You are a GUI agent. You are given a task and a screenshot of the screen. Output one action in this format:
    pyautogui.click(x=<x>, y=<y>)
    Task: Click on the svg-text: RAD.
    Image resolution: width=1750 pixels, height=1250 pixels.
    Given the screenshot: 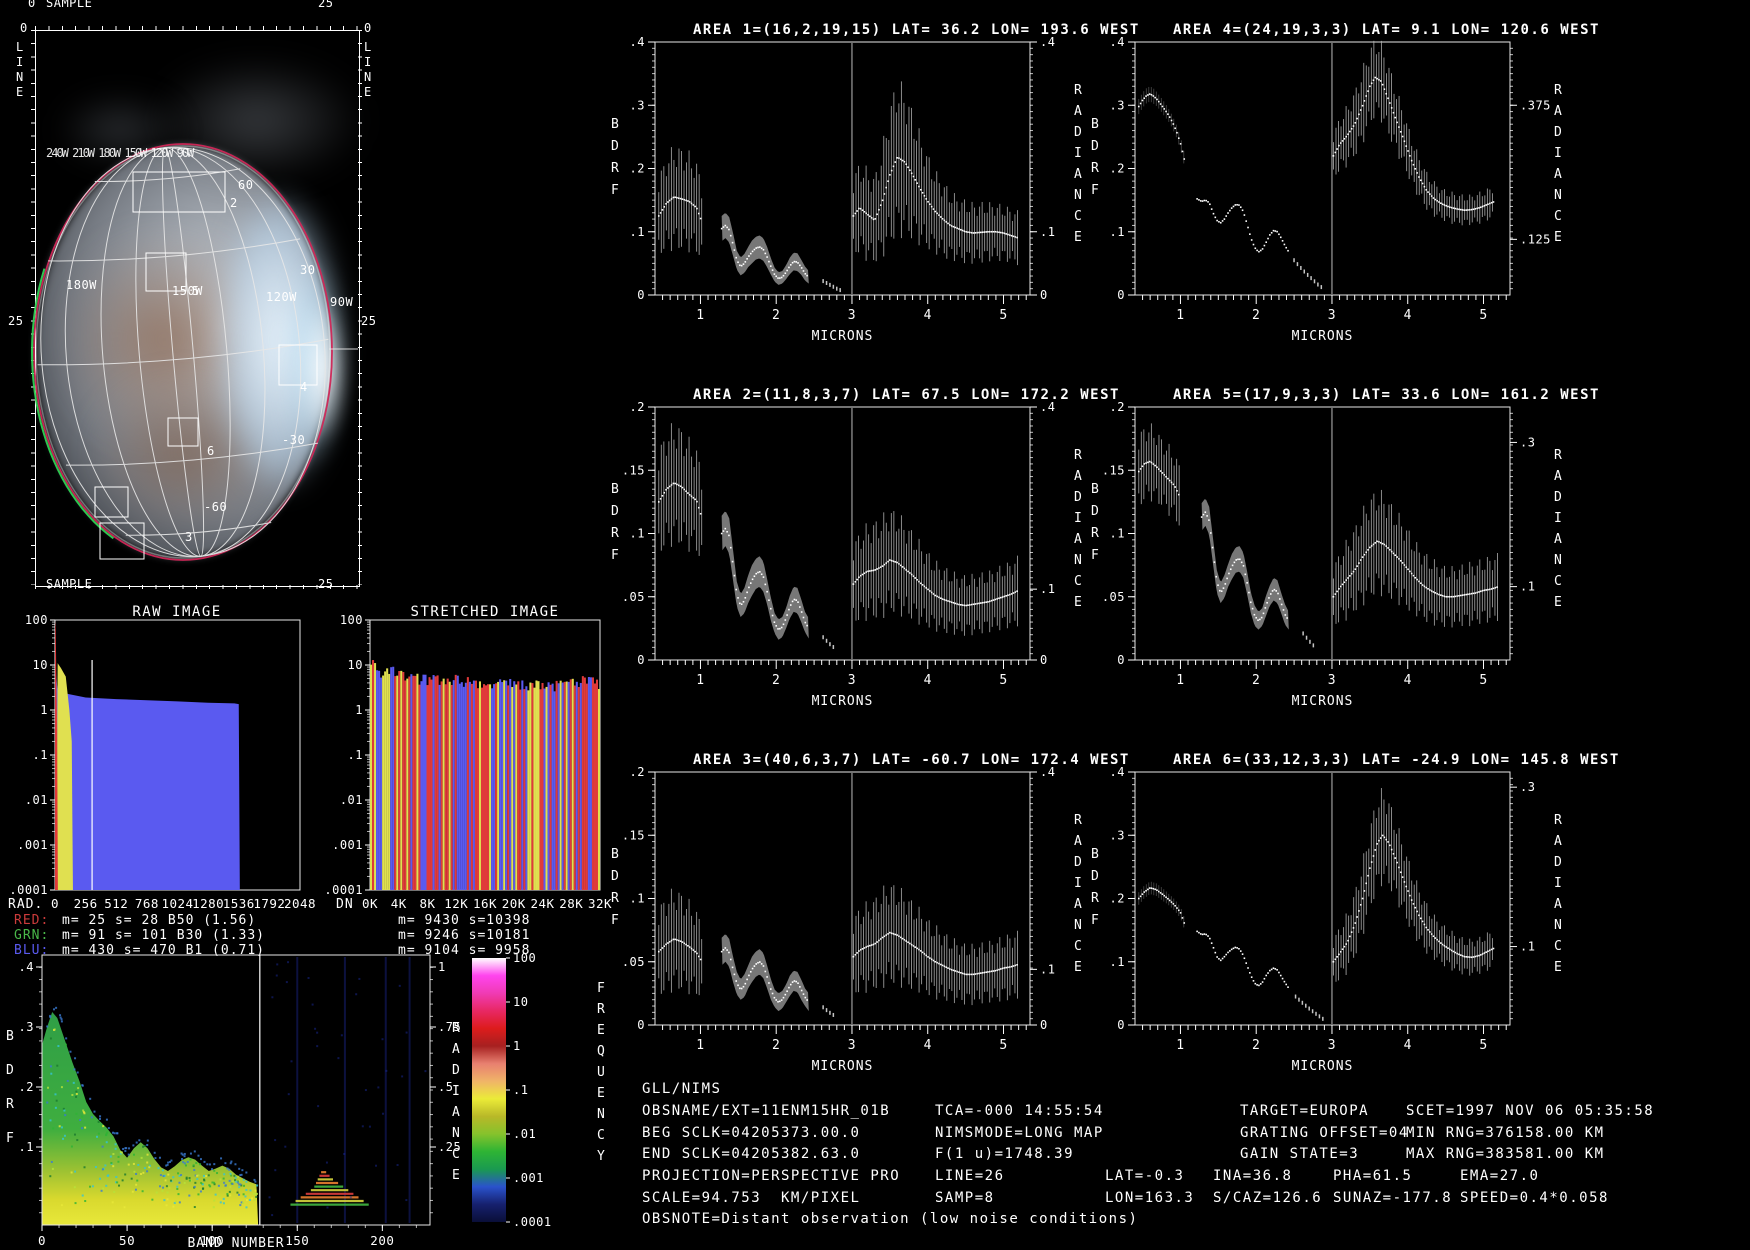 What is the action you would take?
    pyautogui.click(x=25, y=904)
    